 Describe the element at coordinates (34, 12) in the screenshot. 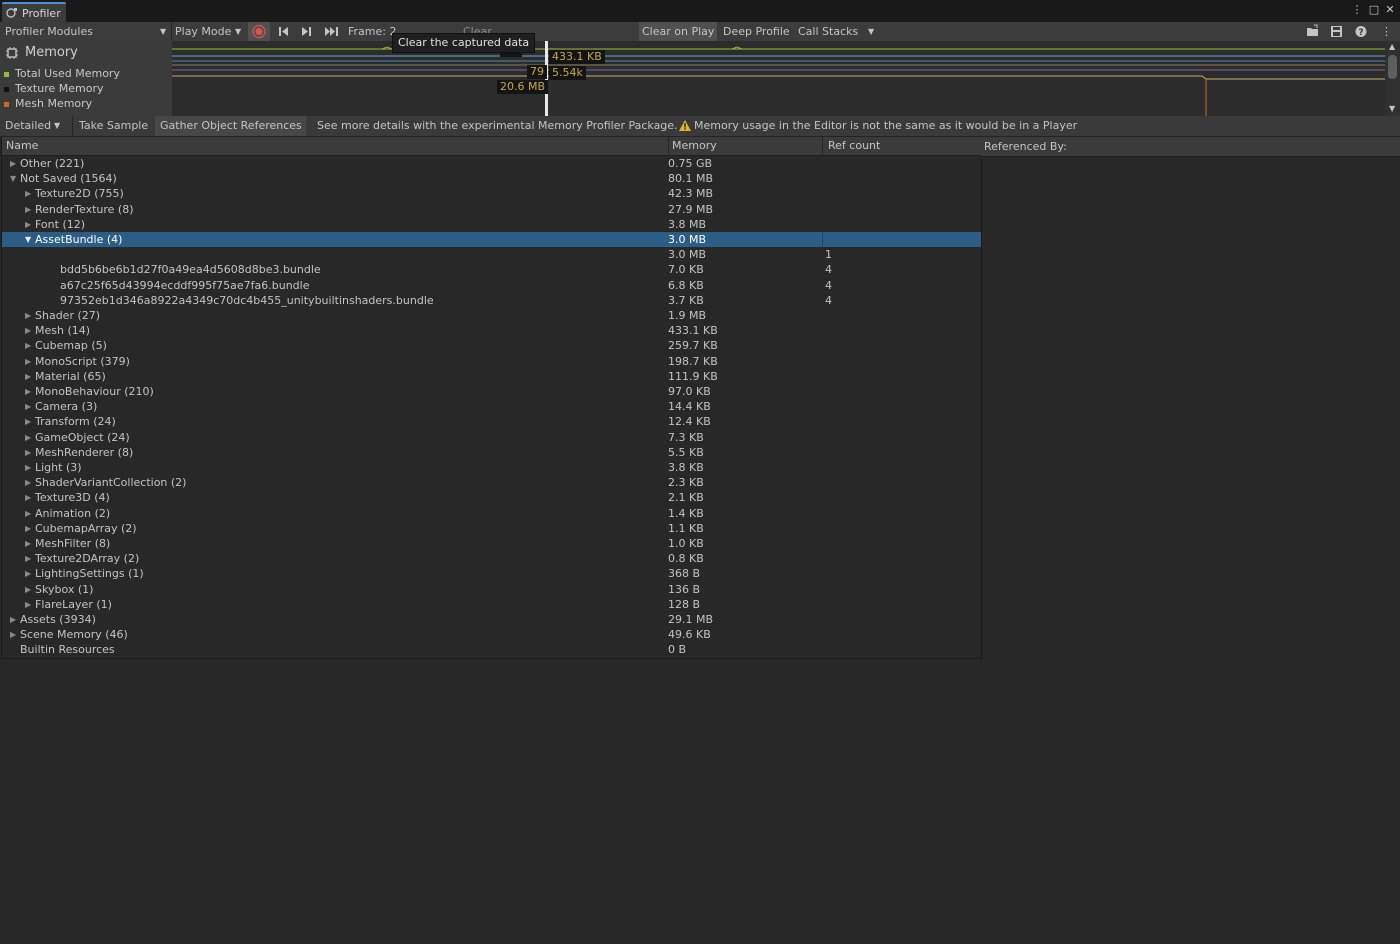

I see `profiler-tab: Profiler` at that location.